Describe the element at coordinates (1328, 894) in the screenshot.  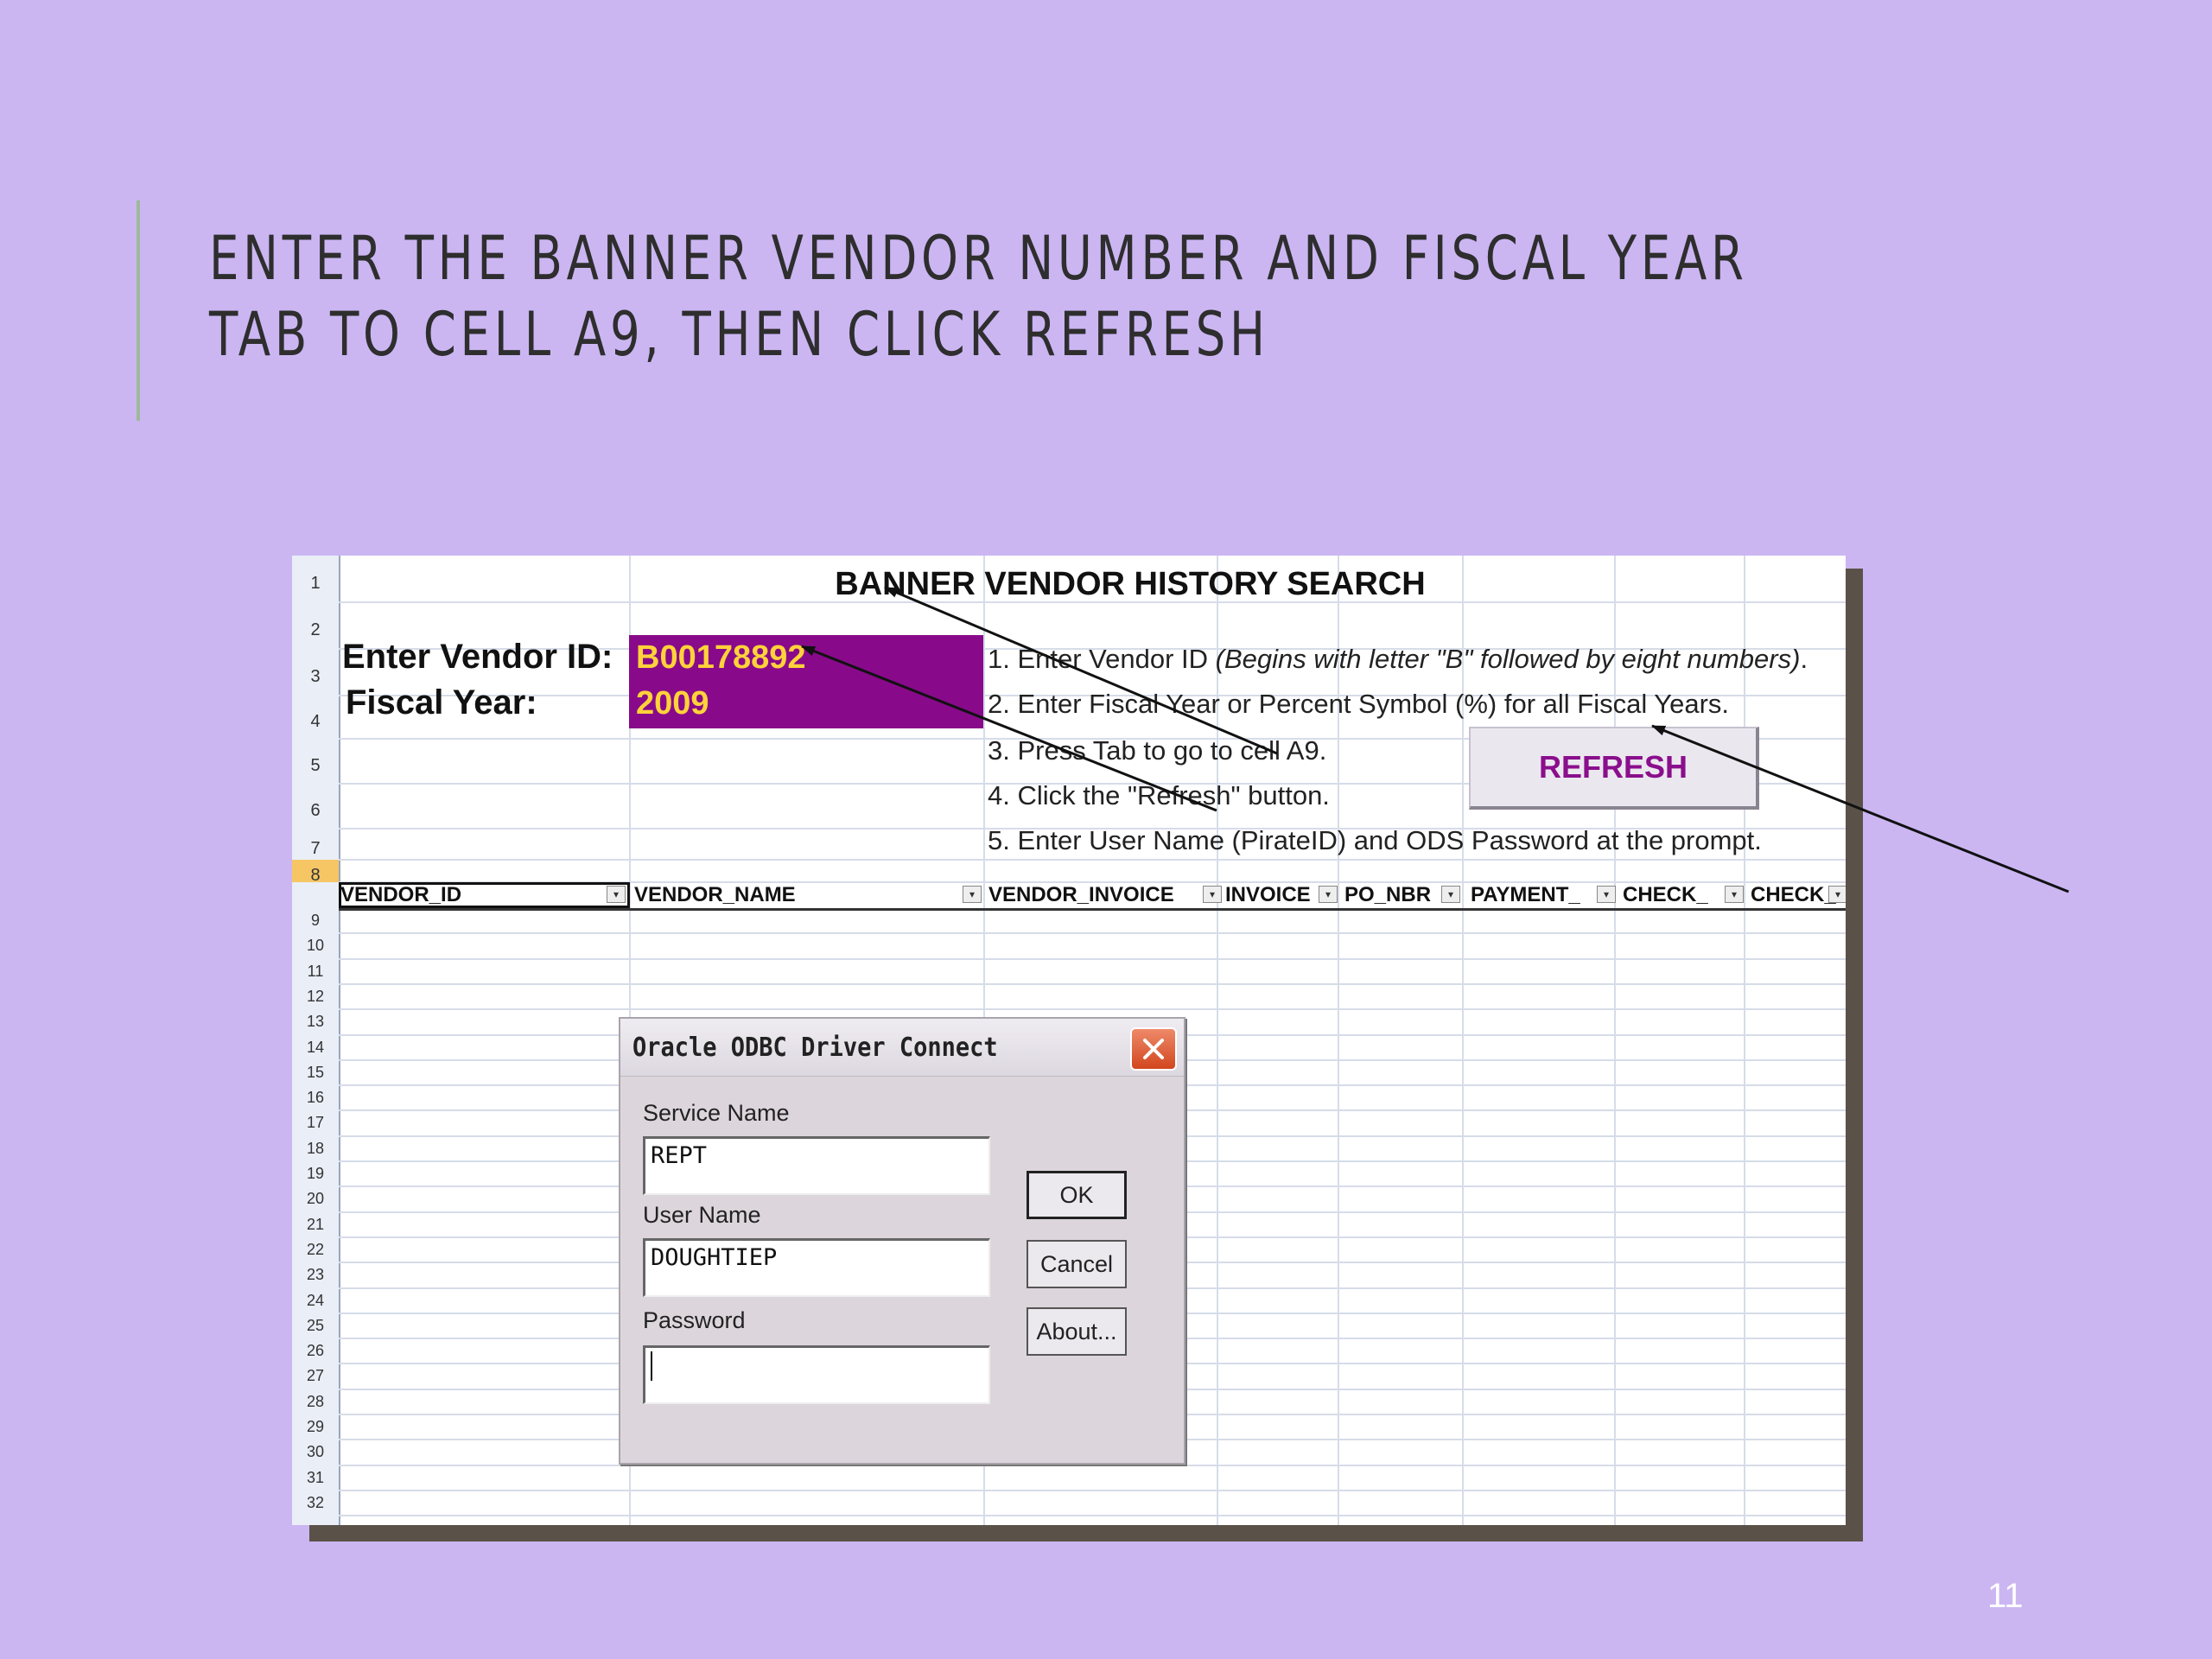
I see `filter-dropdown-invoice: ▾` at that location.